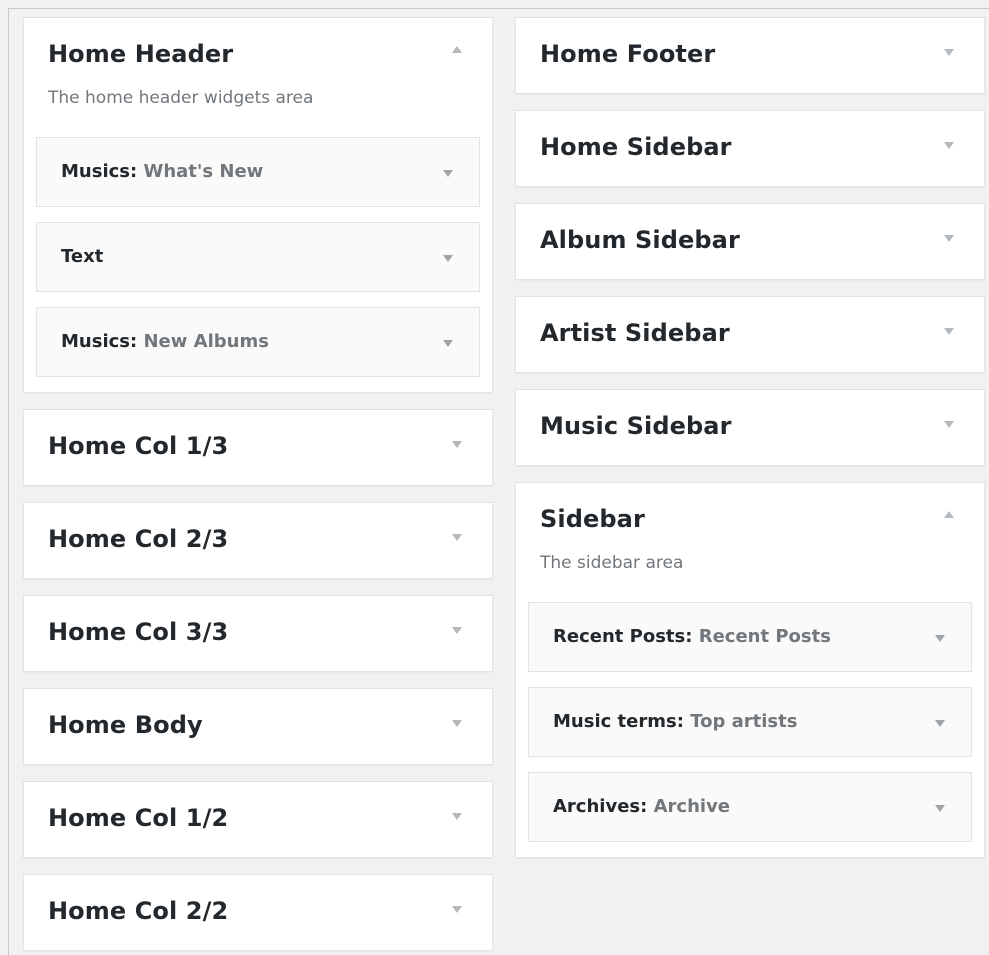 The image size is (989, 955). I want to click on widget-item: Musics: New Albums, so click(258, 342).